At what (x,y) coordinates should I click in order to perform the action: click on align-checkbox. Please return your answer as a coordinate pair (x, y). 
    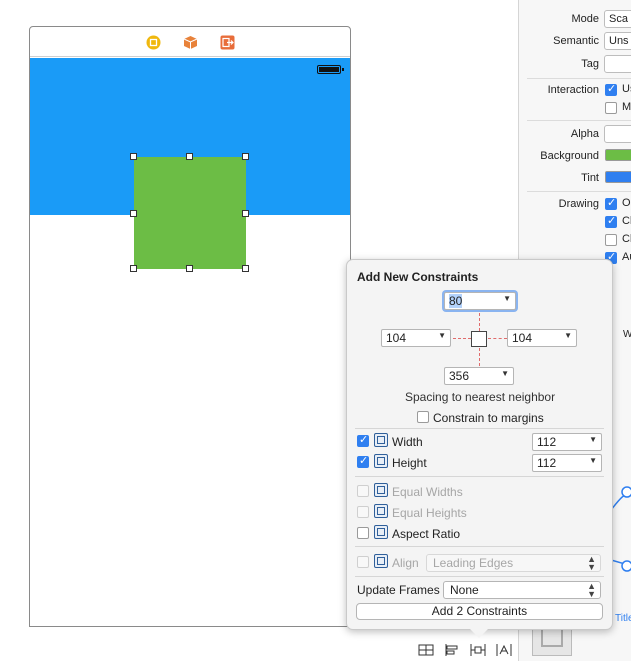
    Looking at the image, I should click on (363, 562).